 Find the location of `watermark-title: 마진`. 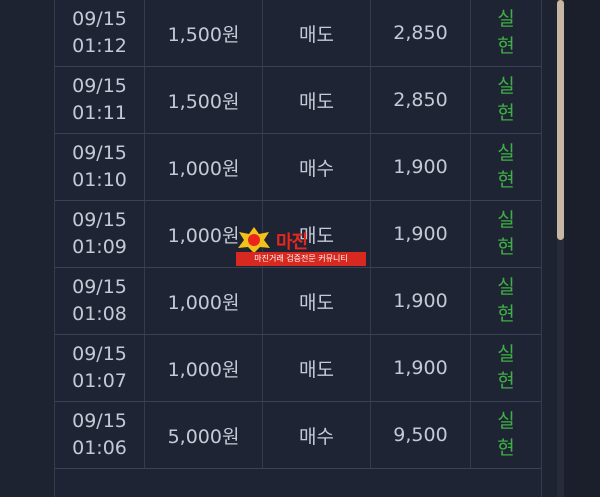

watermark-title: 마진 is located at coordinates (292, 242).